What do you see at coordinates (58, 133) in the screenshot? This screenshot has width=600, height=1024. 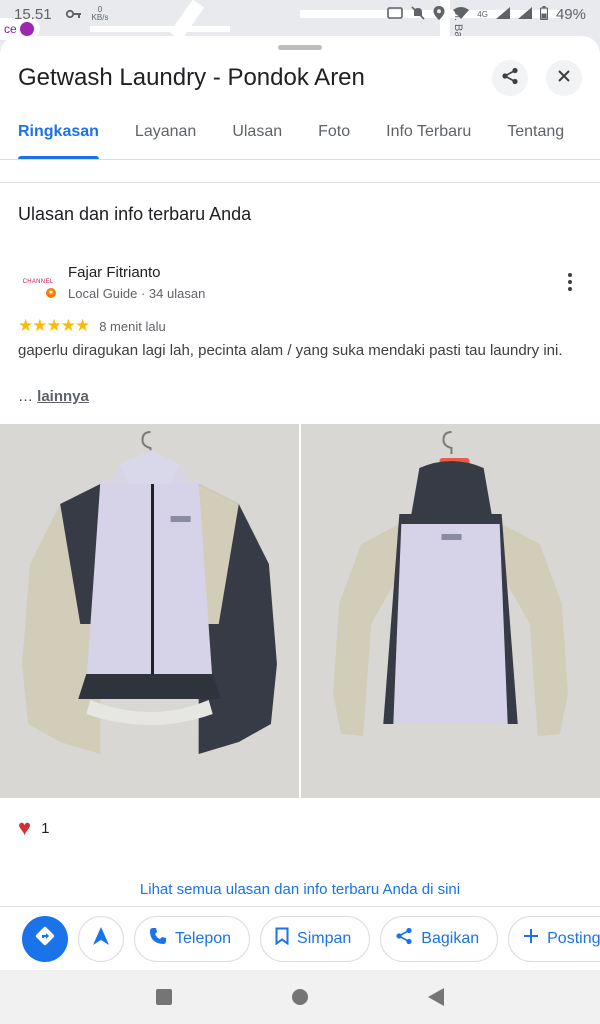 I see `tab-ringkasan: Ringkasan` at bounding box center [58, 133].